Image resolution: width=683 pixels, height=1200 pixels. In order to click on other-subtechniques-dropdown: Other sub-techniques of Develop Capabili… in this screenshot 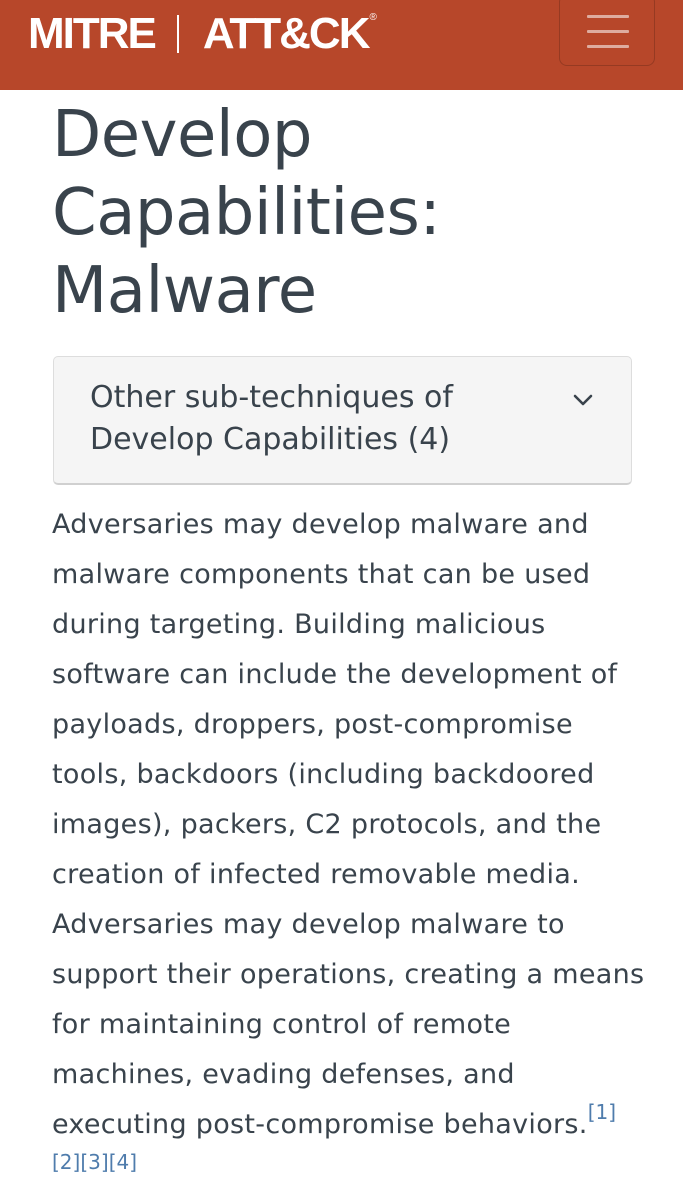, I will do `click(342, 420)`.